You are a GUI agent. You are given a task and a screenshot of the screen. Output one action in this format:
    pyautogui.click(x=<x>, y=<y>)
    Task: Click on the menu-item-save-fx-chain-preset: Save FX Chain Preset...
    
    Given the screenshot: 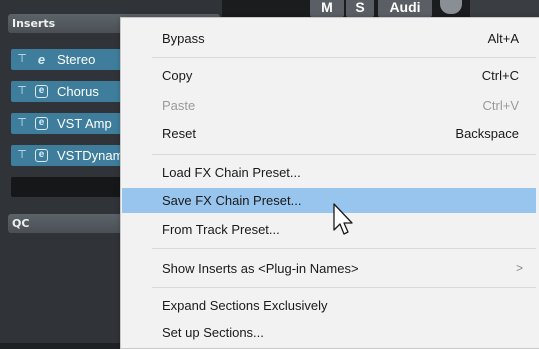 What is the action you would take?
    pyautogui.click(x=329, y=200)
    